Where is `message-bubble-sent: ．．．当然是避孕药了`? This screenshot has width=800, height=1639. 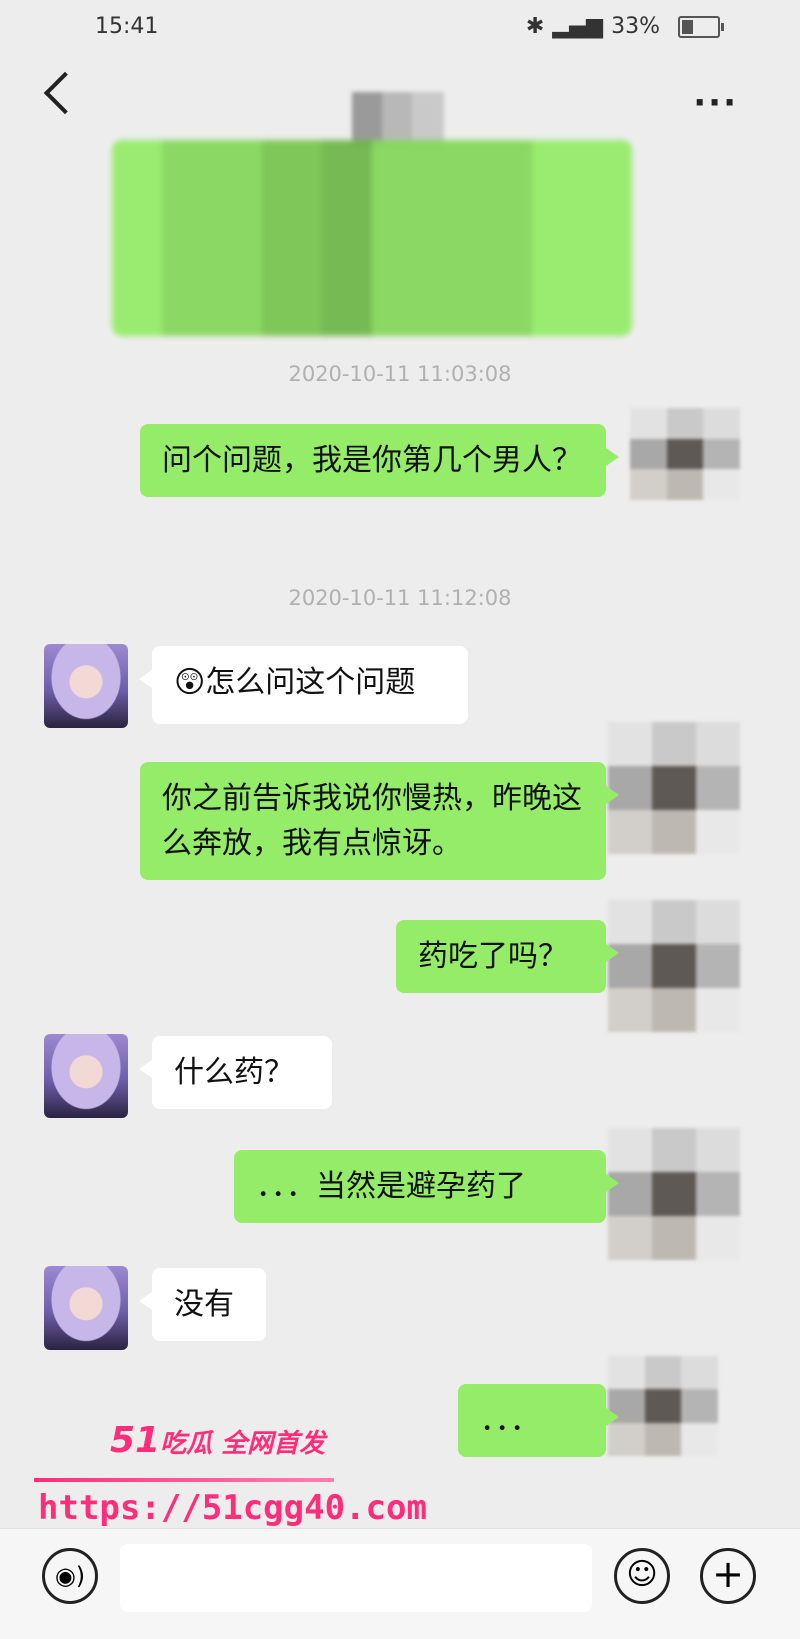 message-bubble-sent: ．．．当然是避孕药了 is located at coordinates (426, 1186).